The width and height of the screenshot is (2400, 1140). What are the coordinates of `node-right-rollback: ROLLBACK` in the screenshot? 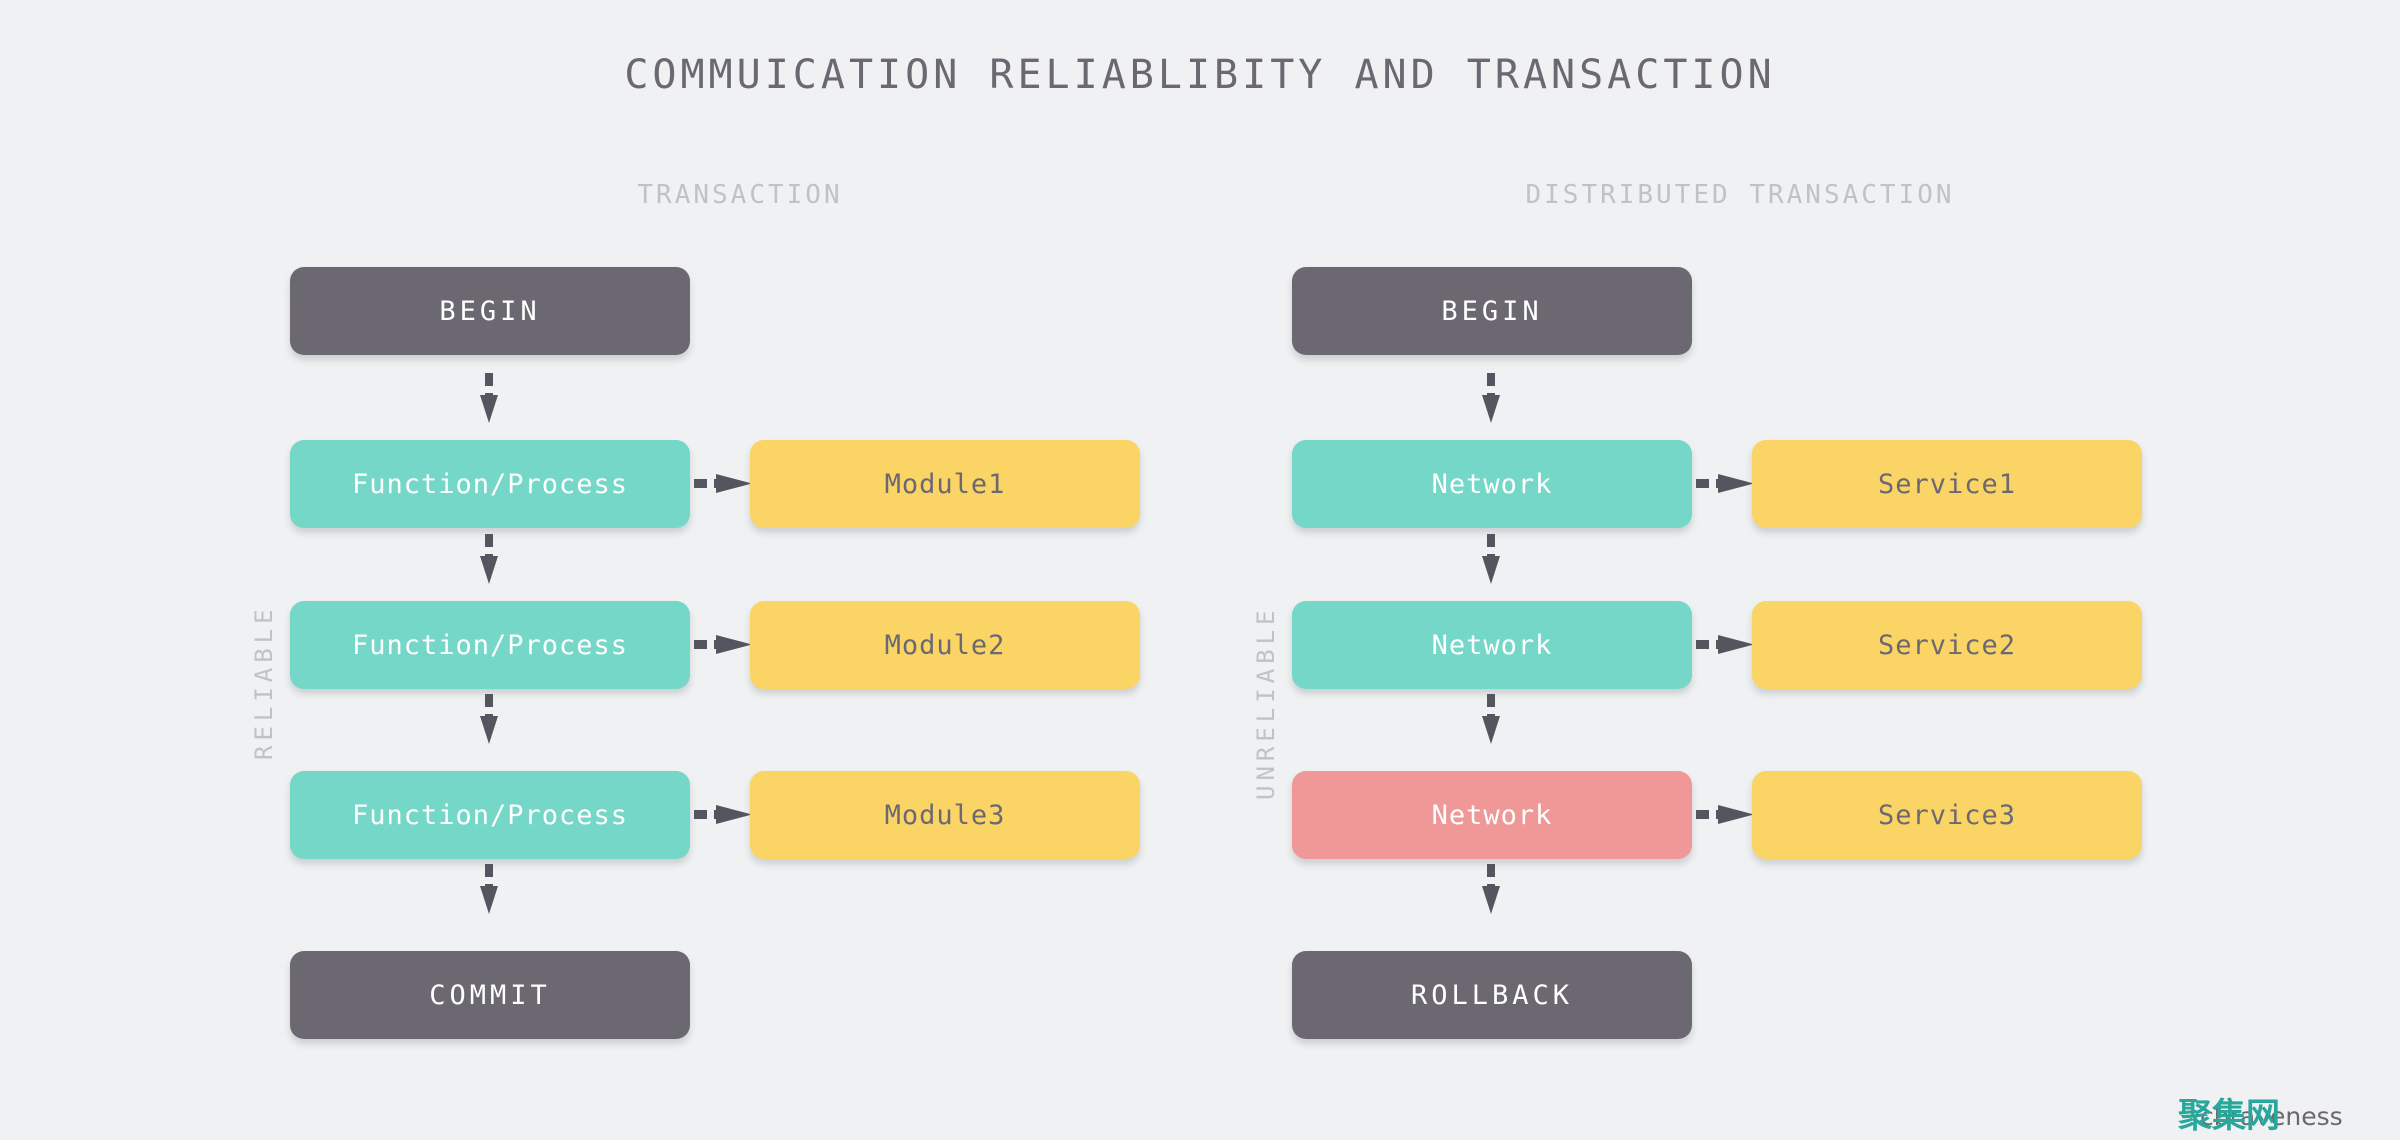 It's located at (1492, 995).